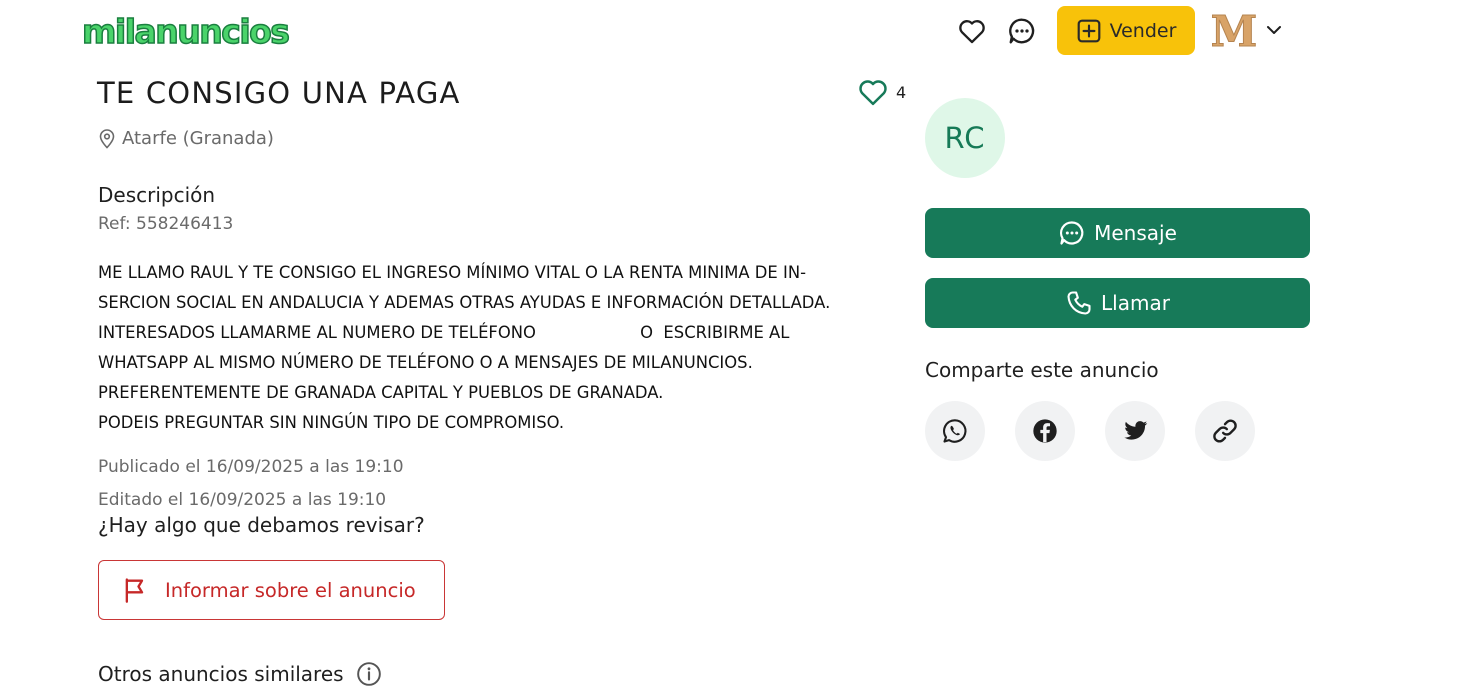 The image size is (1475, 695). Describe the element at coordinates (1135, 233) in the screenshot. I see `message-button-label: Mensaje` at that location.